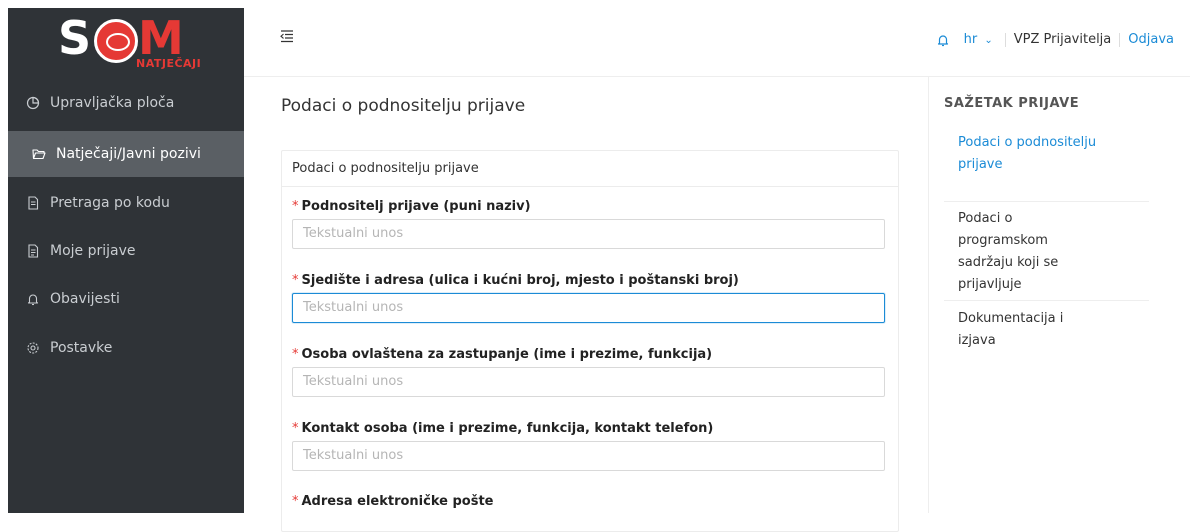  Describe the element at coordinates (588, 234) in the screenshot. I see `applicant-name-field` at that location.